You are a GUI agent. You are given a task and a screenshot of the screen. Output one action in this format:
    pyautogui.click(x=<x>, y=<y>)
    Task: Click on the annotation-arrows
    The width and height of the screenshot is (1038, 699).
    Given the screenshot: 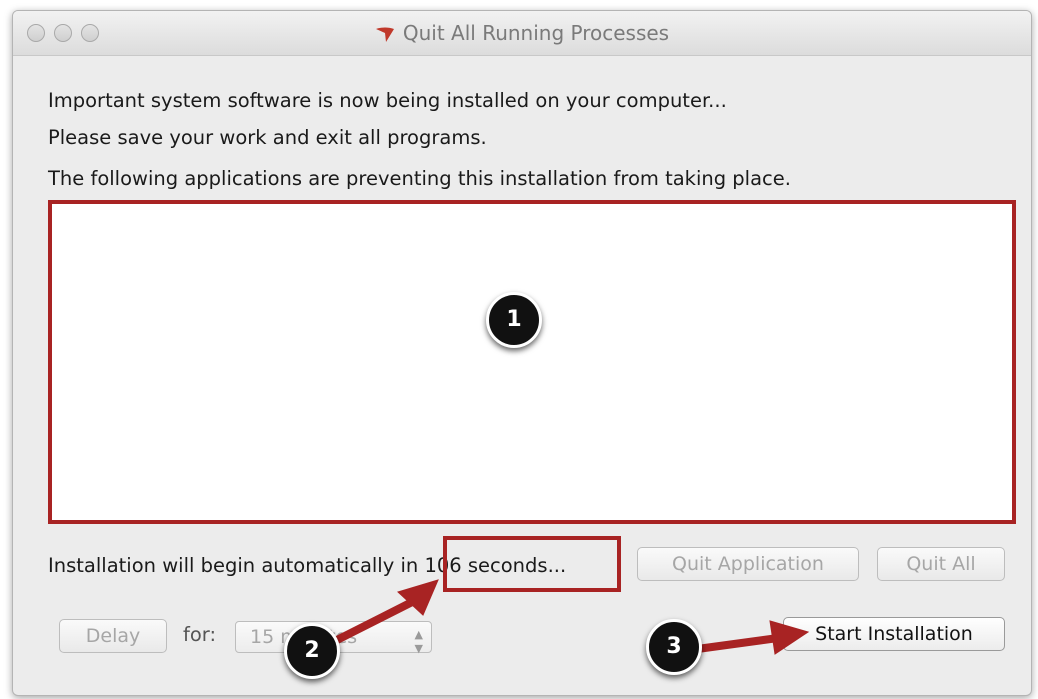 What is the action you would take?
    pyautogui.click(x=571, y=617)
    